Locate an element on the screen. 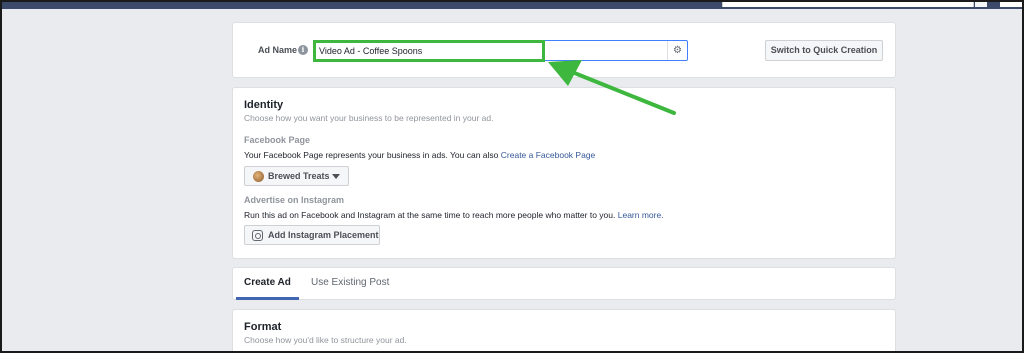  facebook-page-selector: Brewed Treats is located at coordinates (296, 176).